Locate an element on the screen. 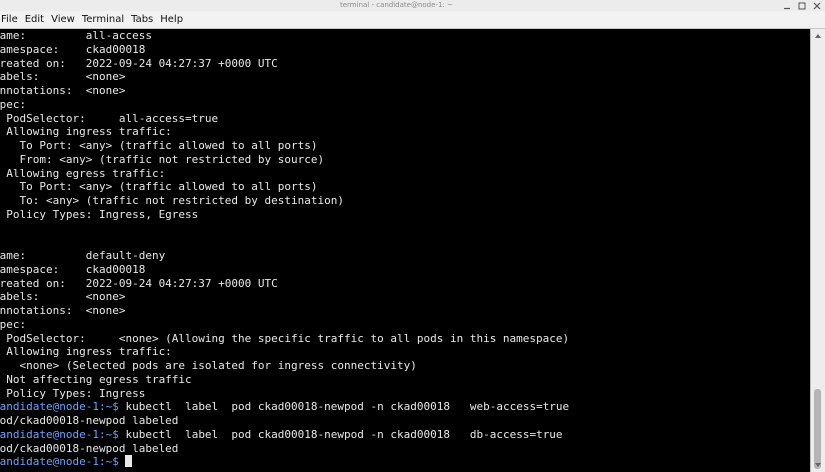 This screenshot has width=825, height=472. close-icon is located at coordinates (816, 5).